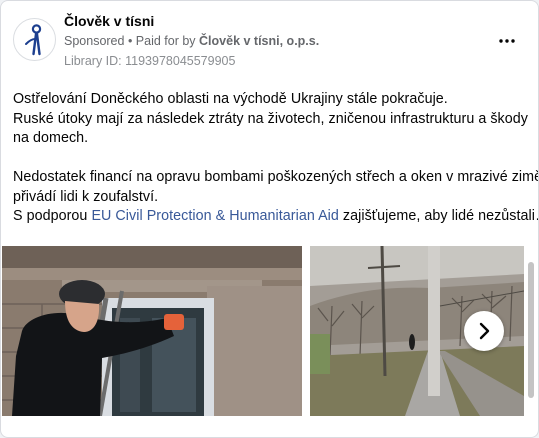  I want to click on more-options-icon, so click(507, 41).